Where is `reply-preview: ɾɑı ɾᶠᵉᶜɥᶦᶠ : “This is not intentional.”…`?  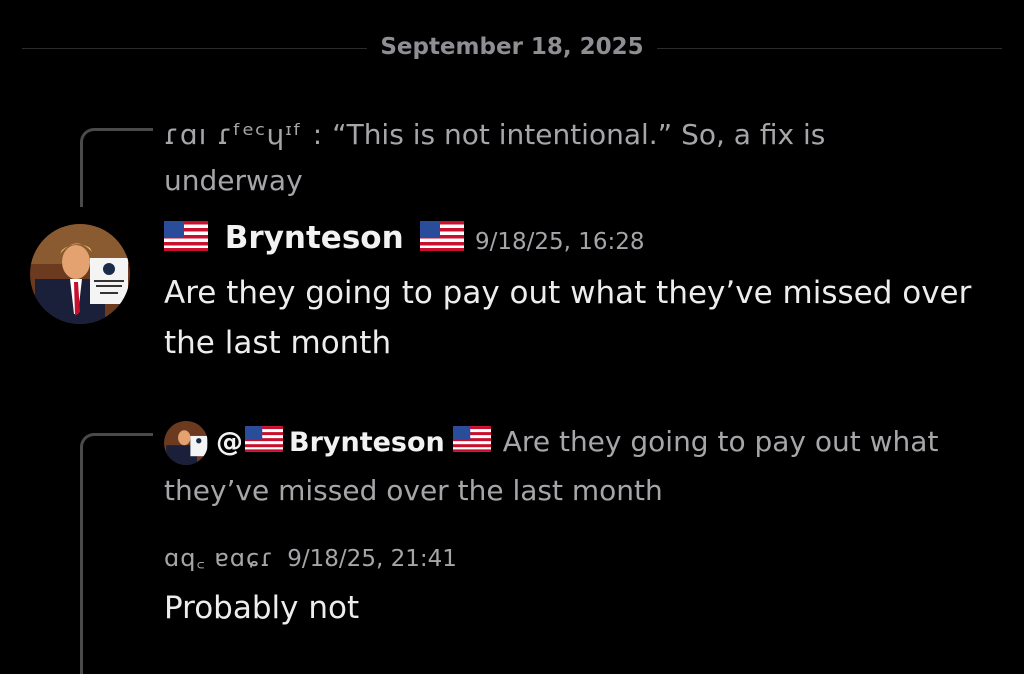 reply-preview: ɾɑı ɾᶠᵉᶜɥᶦᶠ : “This is not intentional.”… is located at coordinates (584, 158).